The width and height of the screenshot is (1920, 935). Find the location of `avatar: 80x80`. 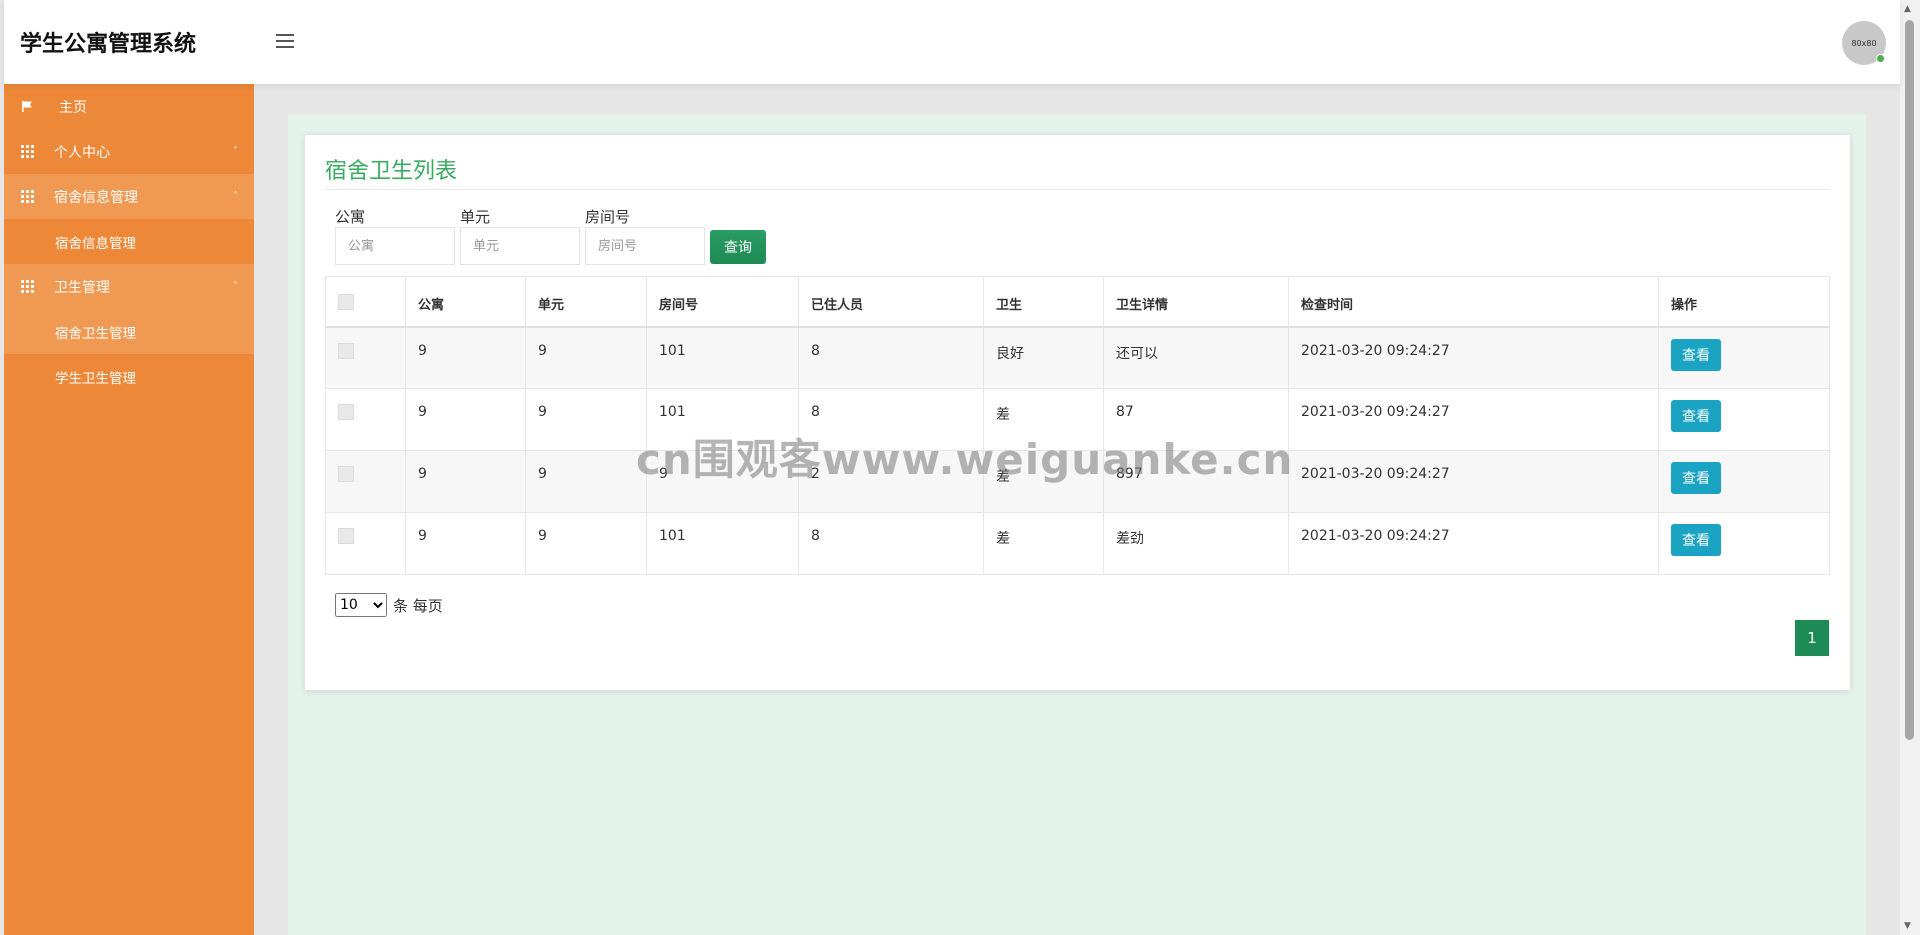

avatar: 80x80 is located at coordinates (1864, 43).